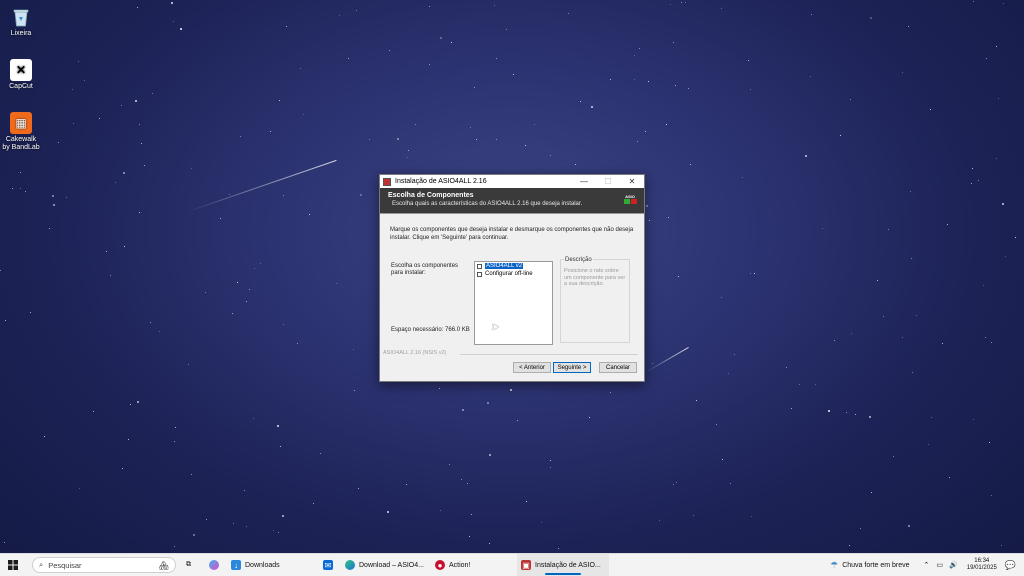 The height and width of the screenshot is (576, 1024). What do you see at coordinates (953, 565) in the screenshot?
I see `speaker-icon: 🔊` at bounding box center [953, 565].